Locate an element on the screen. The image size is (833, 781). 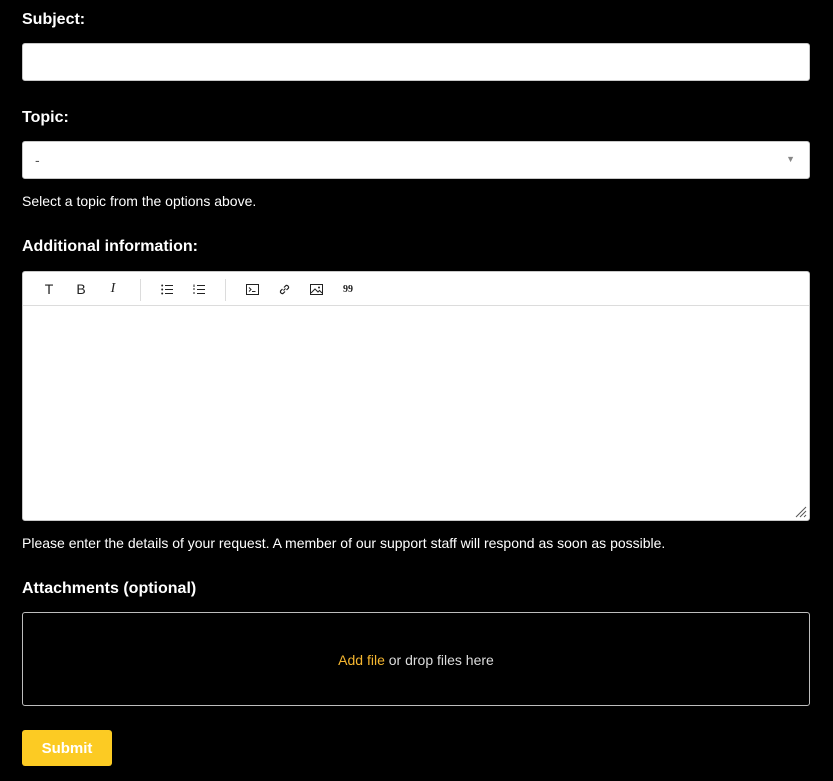
image-icon is located at coordinates (316, 289).